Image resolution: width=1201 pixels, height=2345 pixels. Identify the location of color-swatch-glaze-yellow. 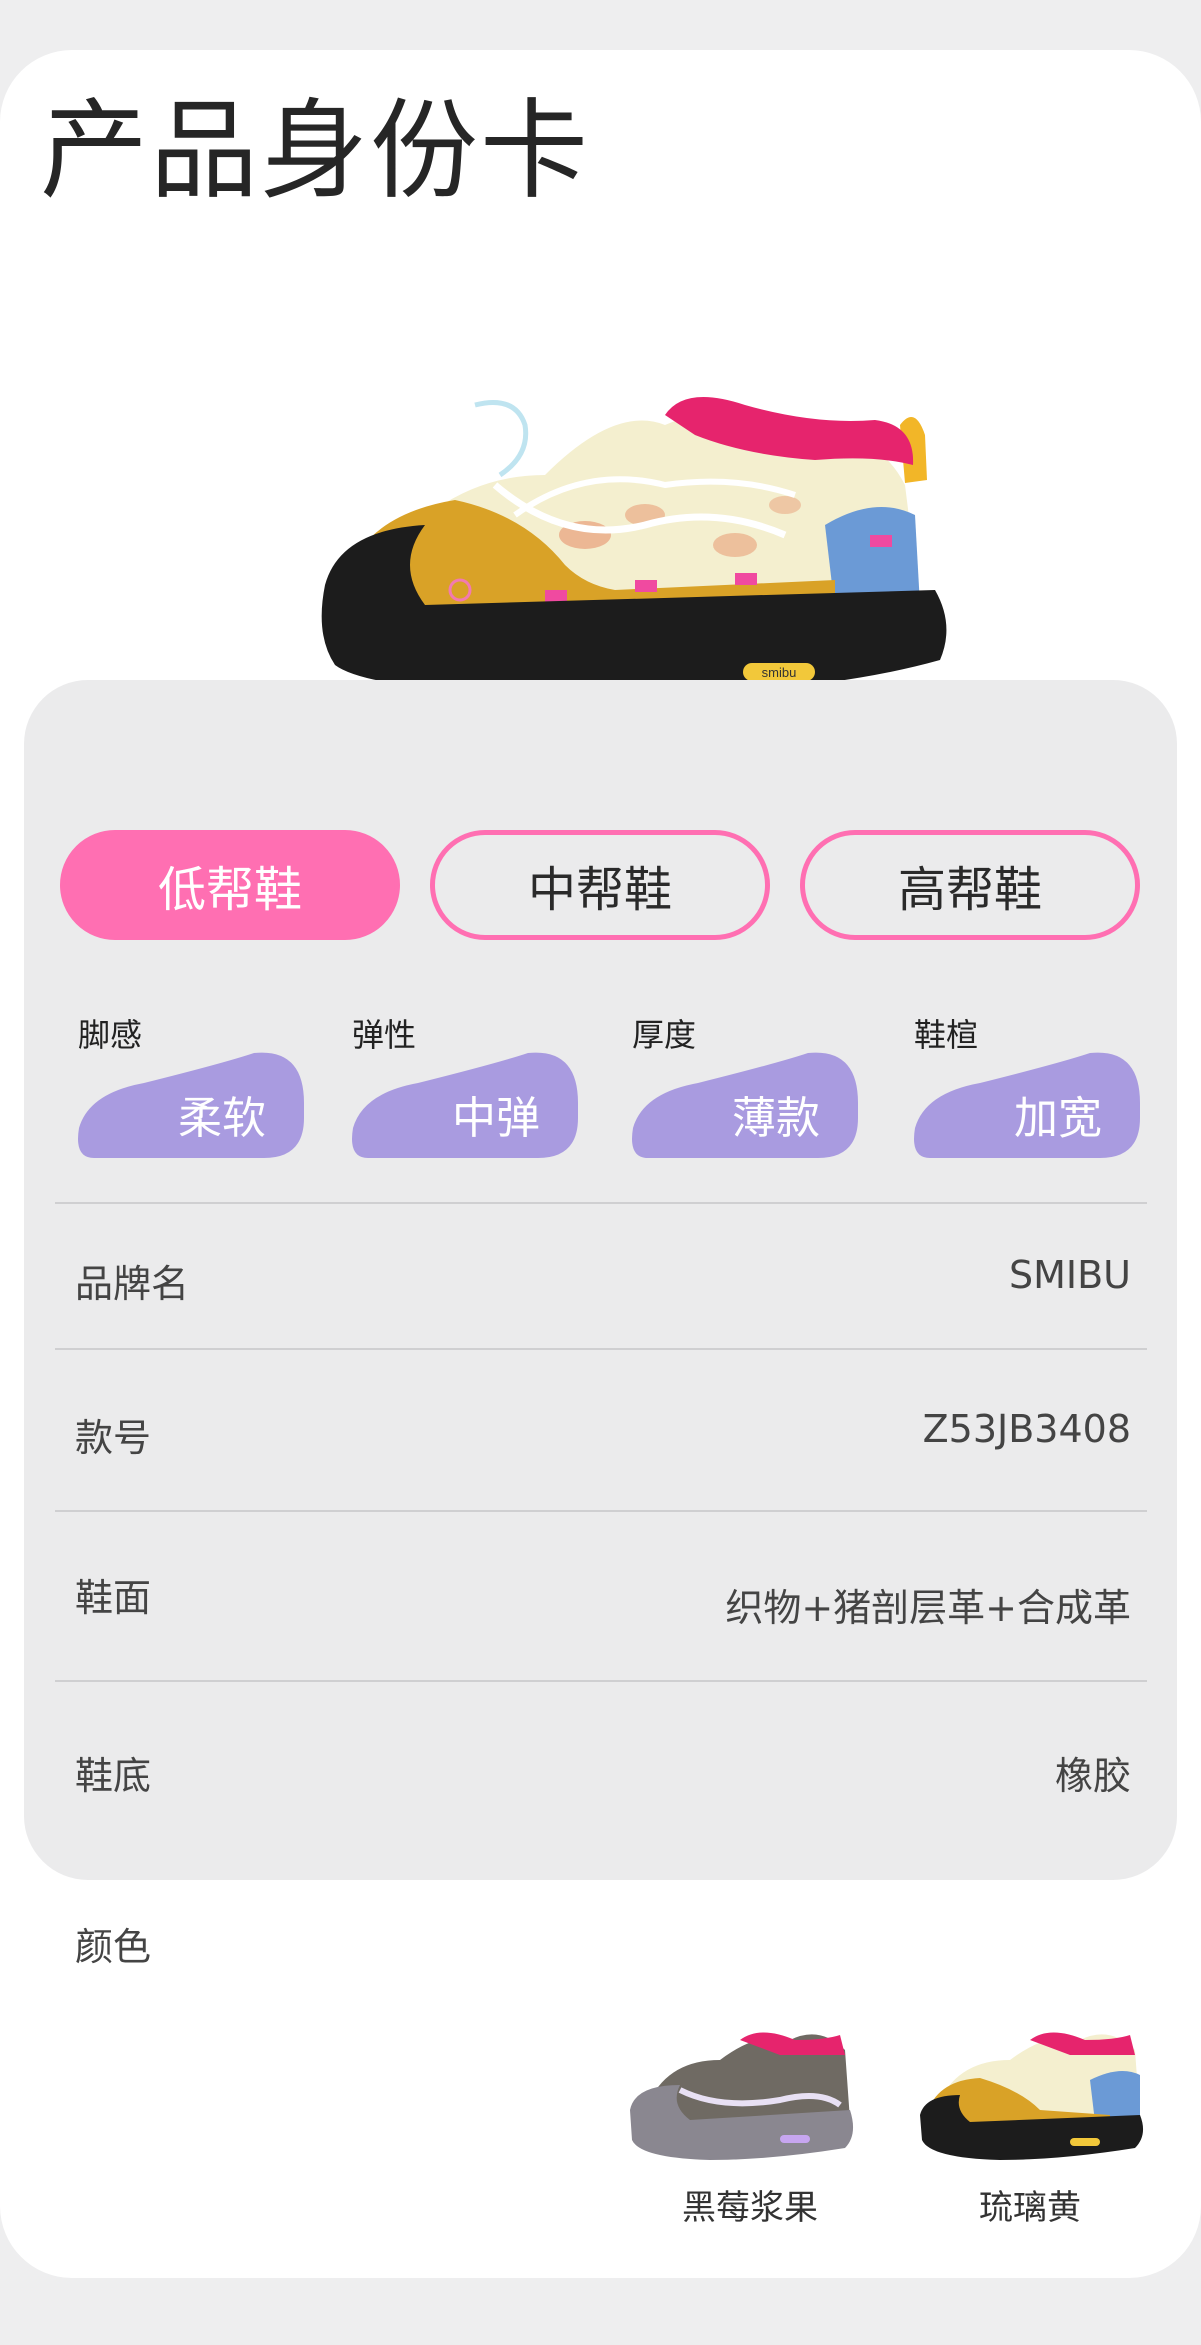
(1030, 2090).